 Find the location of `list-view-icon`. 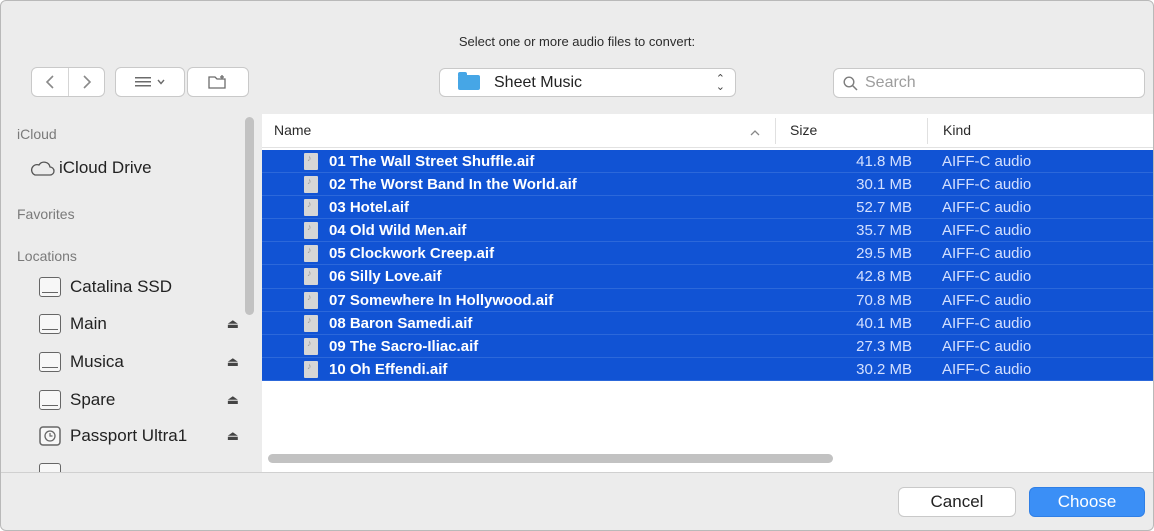

list-view-icon is located at coordinates (143, 82).